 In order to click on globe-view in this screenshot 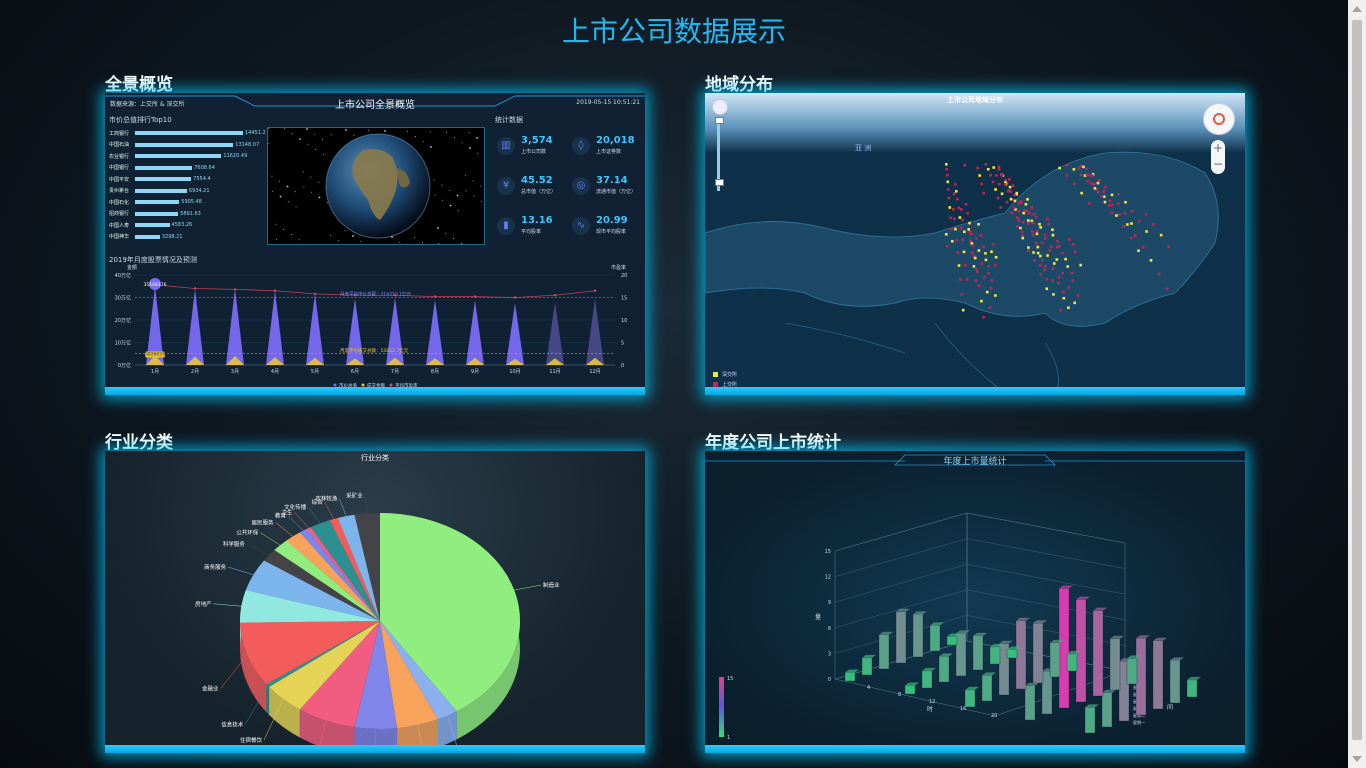, I will do `click(376, 186)`.